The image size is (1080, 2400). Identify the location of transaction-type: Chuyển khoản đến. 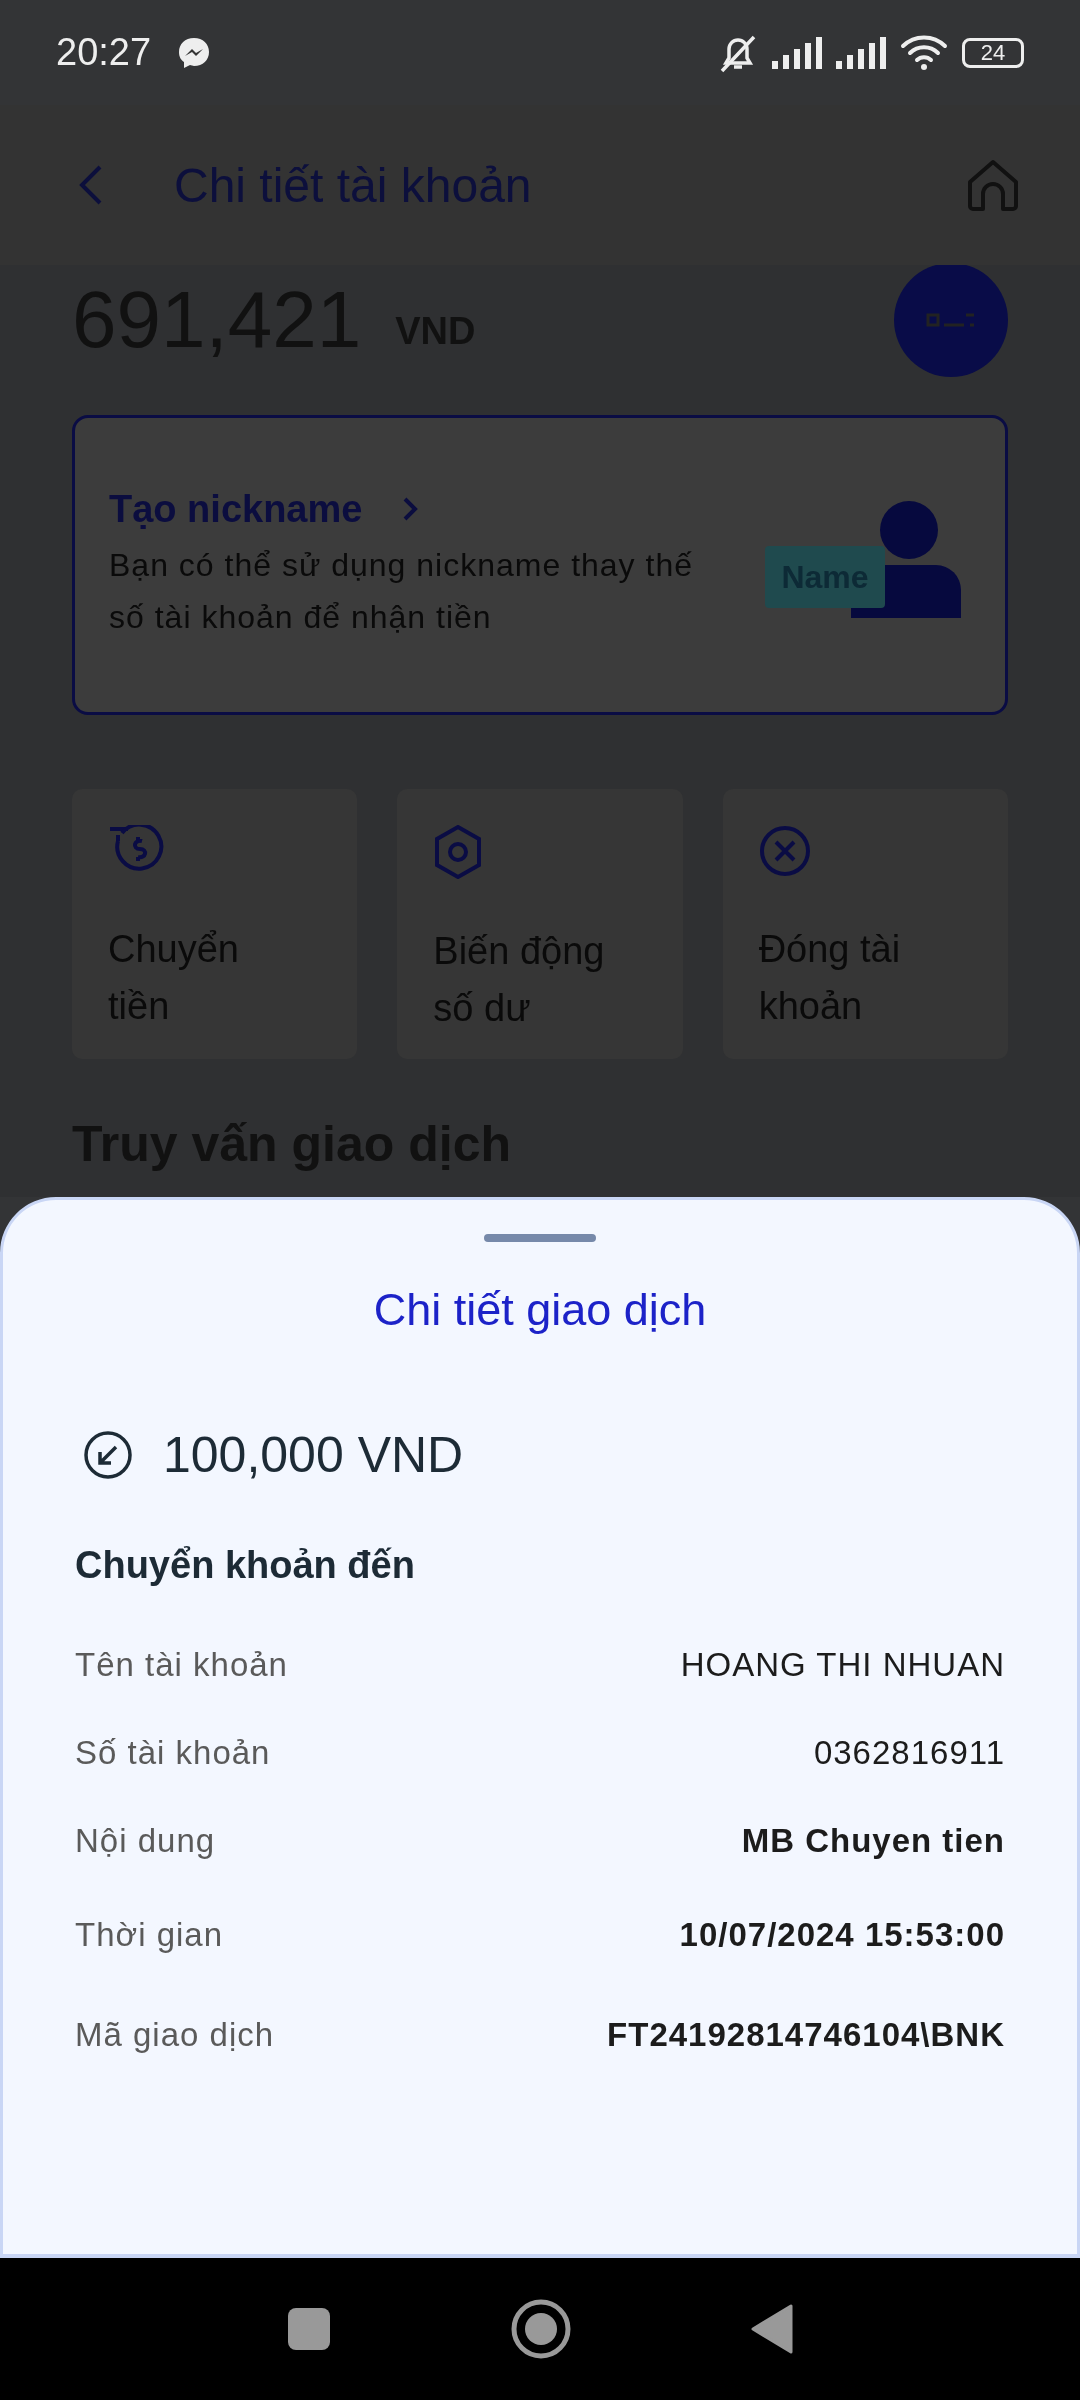
(245, 1565).